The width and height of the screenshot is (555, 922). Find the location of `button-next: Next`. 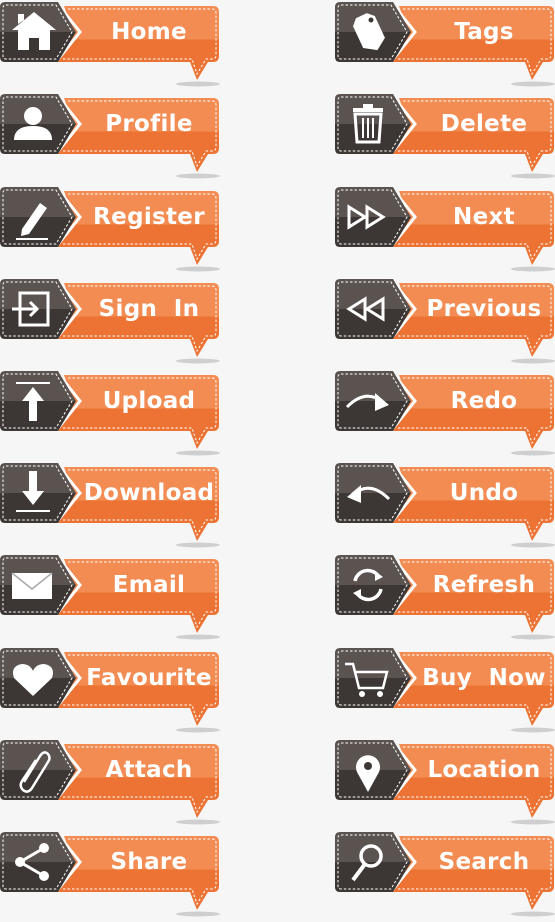

button-next: Next is located at coordinates (445, 231).